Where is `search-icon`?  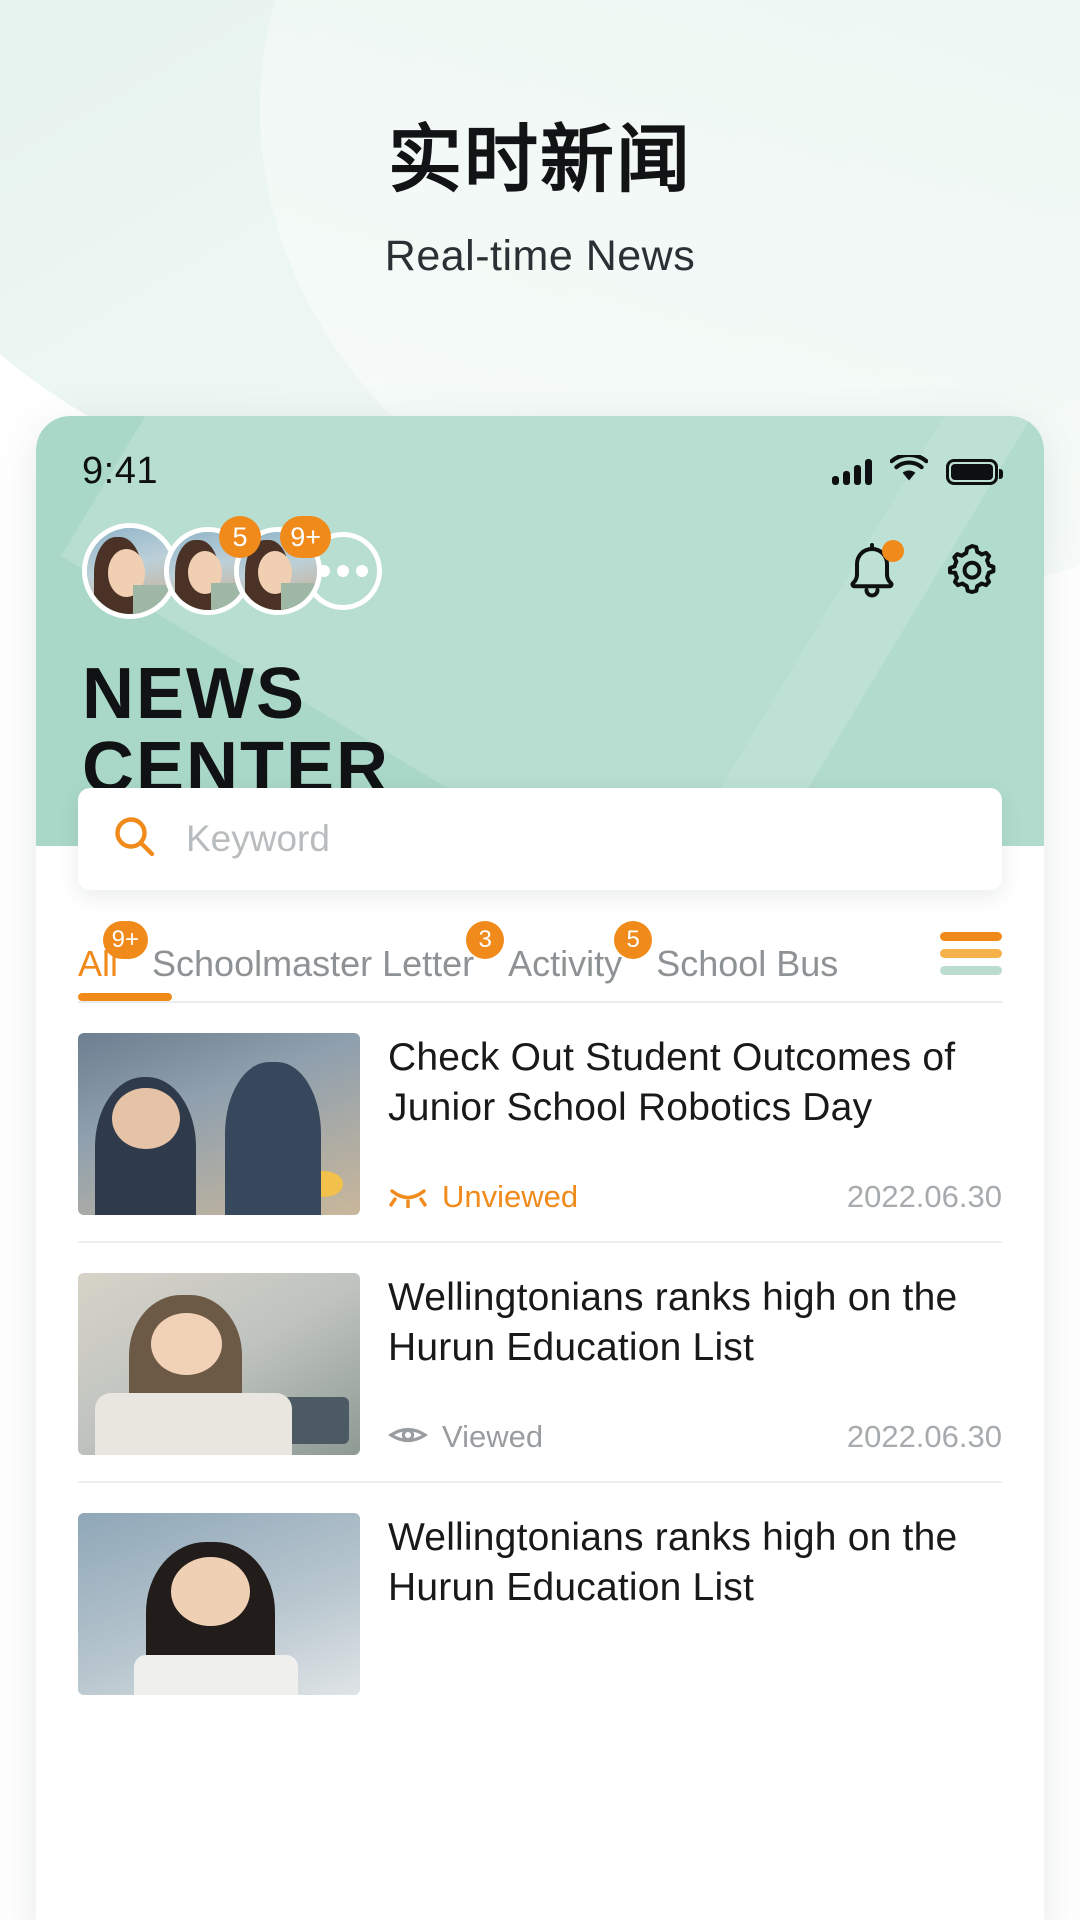
search-icon is located at coordinates (135, 839).